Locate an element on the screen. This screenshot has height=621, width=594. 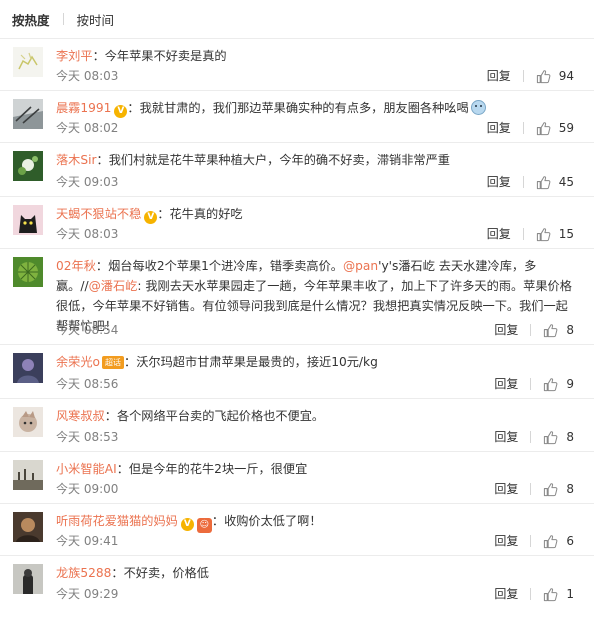
comment-text: 龙族5288：不好卖，价格低 is located at coordinates (319, 573).